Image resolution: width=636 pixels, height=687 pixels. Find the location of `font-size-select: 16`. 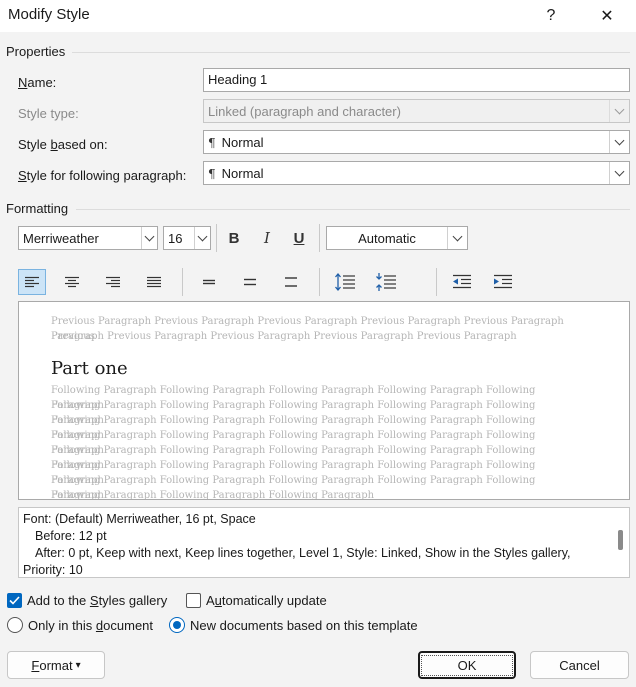

font-size-select: 16 is located at coordinates (187, 238).